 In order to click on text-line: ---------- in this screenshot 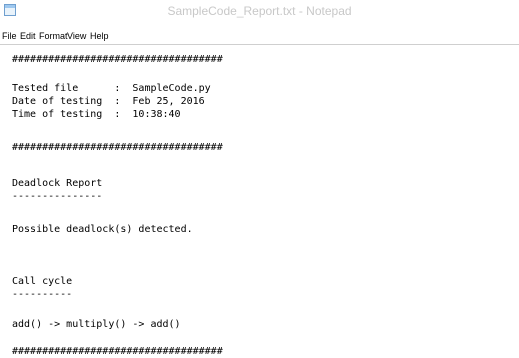, I will do `click(42, 294)`.